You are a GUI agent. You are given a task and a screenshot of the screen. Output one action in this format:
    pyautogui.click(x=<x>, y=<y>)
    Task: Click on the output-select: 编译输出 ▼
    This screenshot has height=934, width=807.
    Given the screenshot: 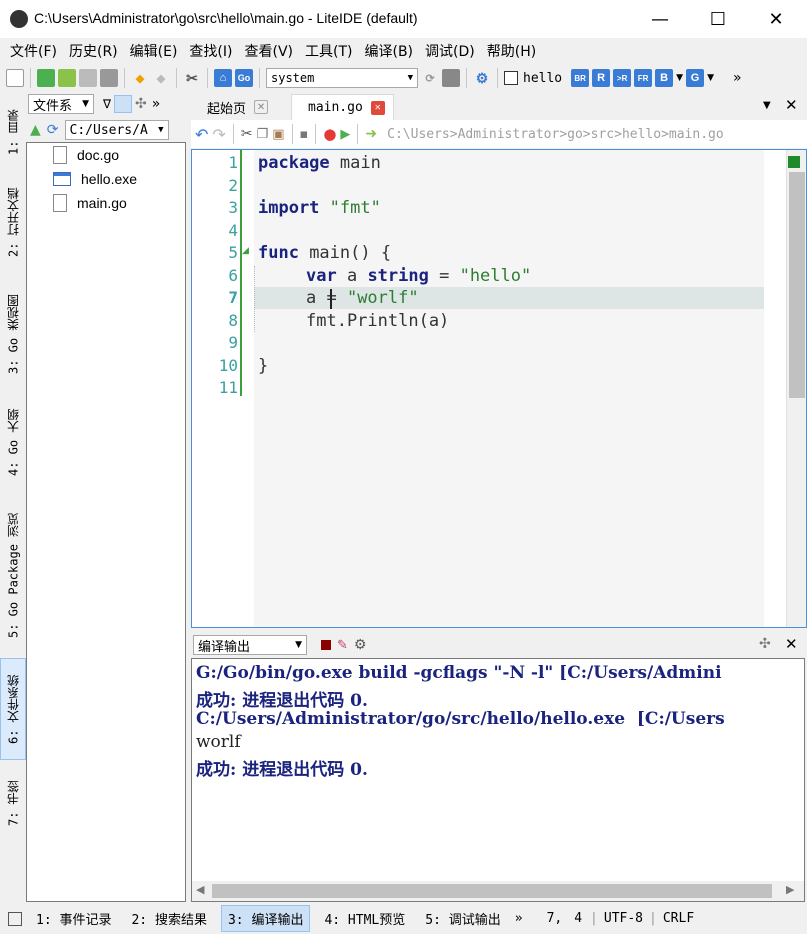 What is the action you would take?
    pyautogui.click(x=250, y=645)
    